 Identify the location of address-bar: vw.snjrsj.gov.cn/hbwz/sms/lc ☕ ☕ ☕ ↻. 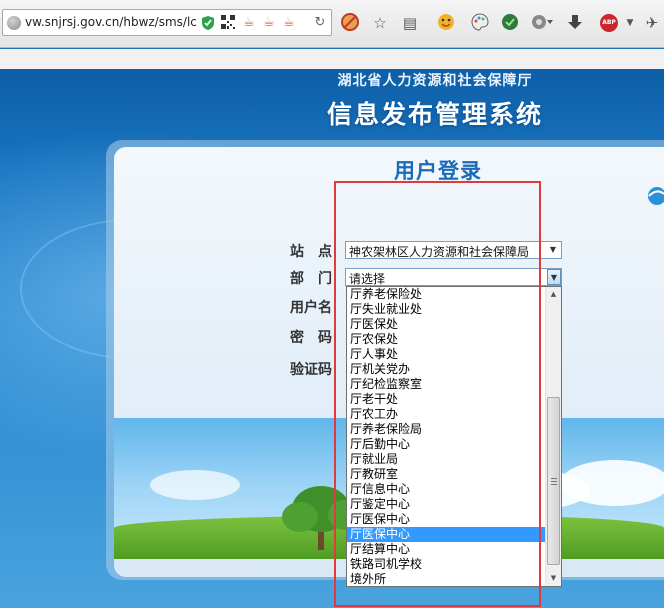
(167, 22).